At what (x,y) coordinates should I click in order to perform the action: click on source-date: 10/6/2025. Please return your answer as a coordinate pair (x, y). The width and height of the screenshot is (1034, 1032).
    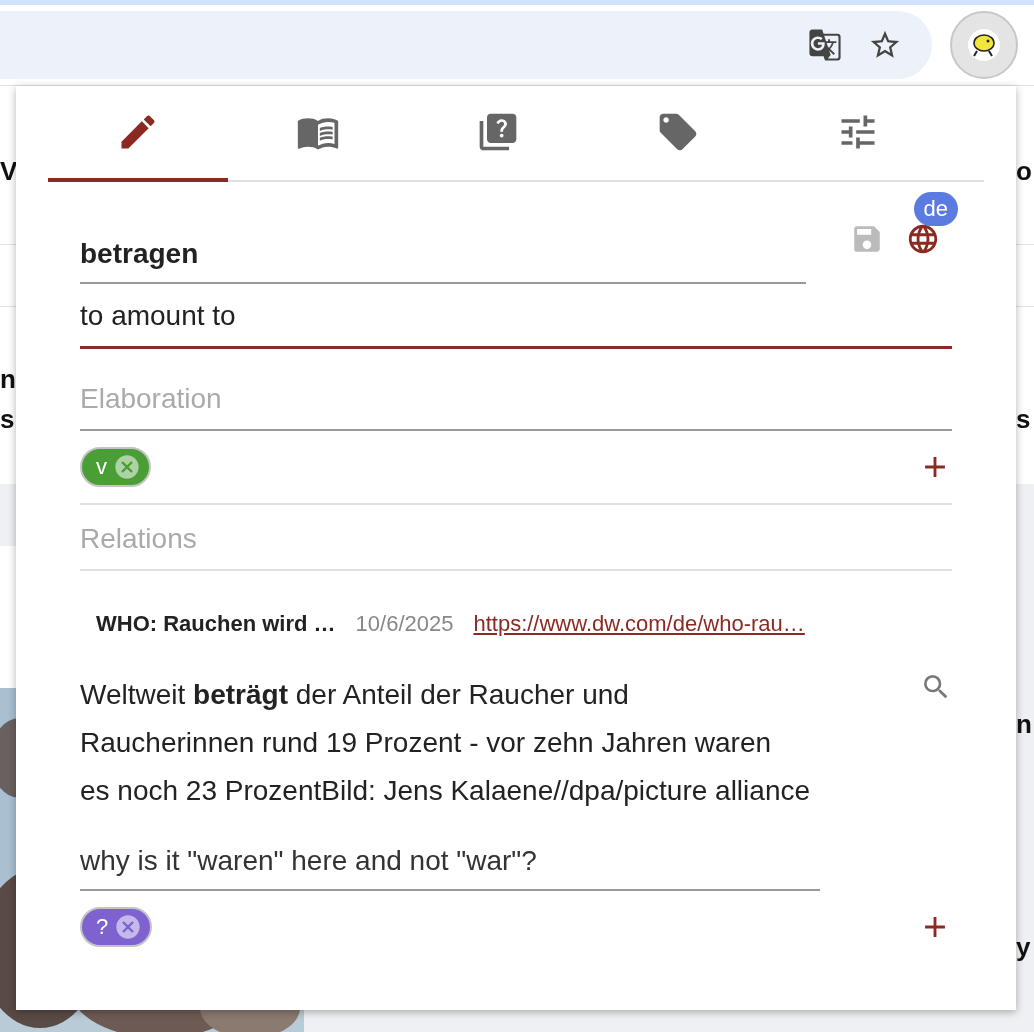
    Looking at the image, I should click on (404, 624).